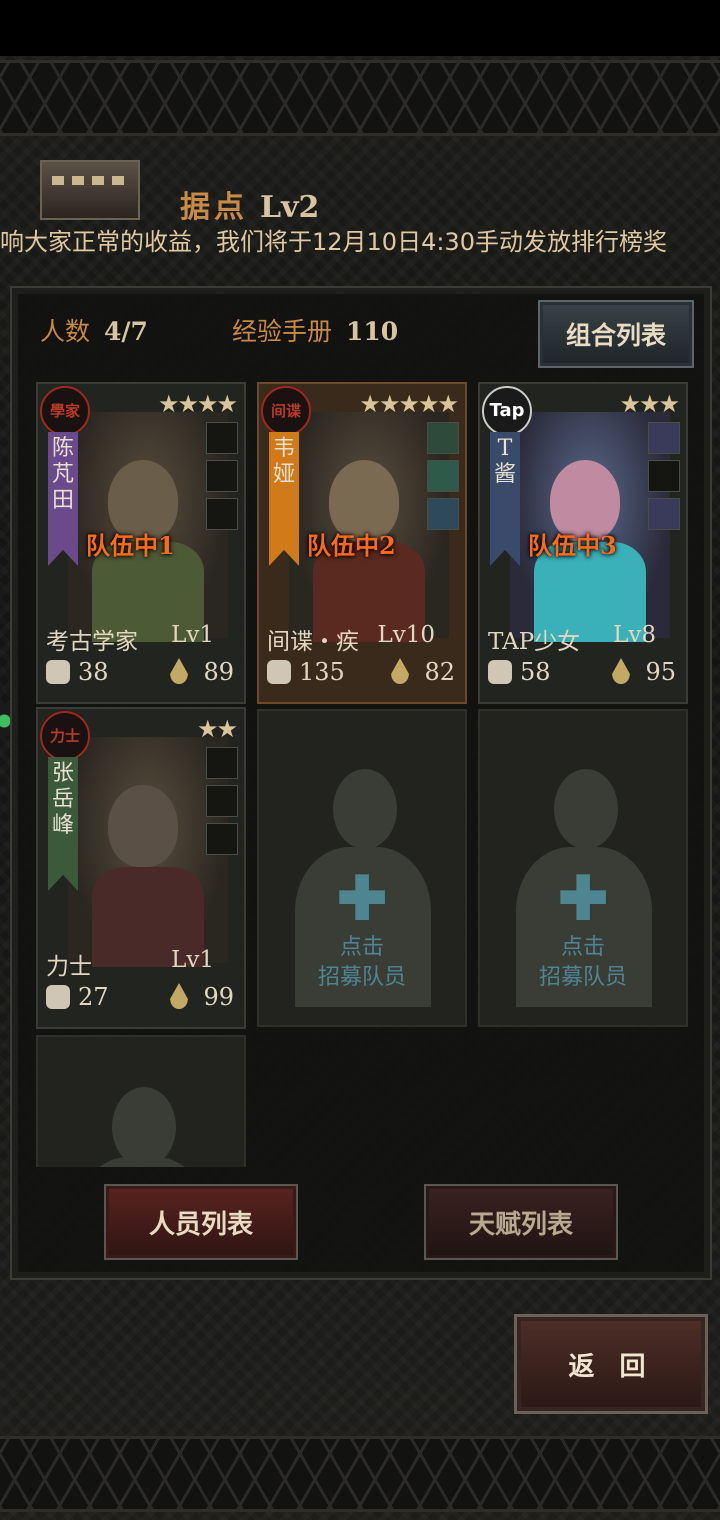 Image resolution: width=720 pixels, height=1520 pixels. What do you see at coordinates (616, 334) in the screenshot?
I see `combo-list-button: 组合列表` at bounding box center [616, 334].